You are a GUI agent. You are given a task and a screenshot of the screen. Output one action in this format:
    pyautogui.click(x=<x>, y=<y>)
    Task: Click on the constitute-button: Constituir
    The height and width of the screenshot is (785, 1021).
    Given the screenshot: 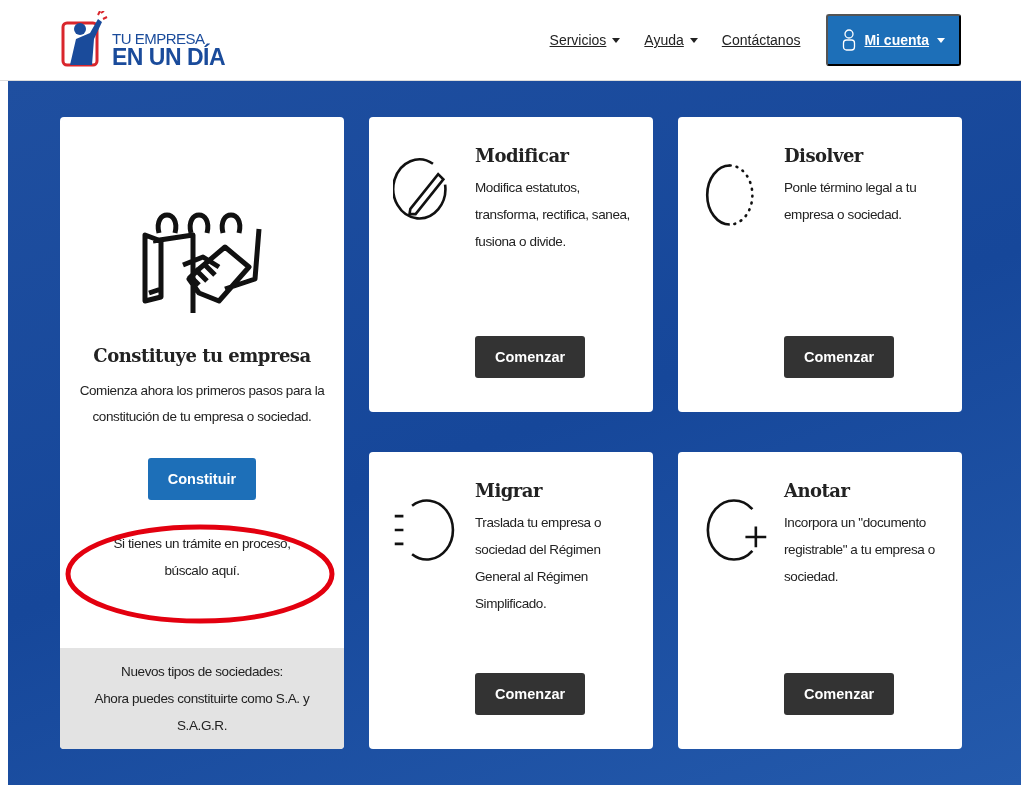 What is the action you would take?
    pyautogui.click(x=202, y=479)
    